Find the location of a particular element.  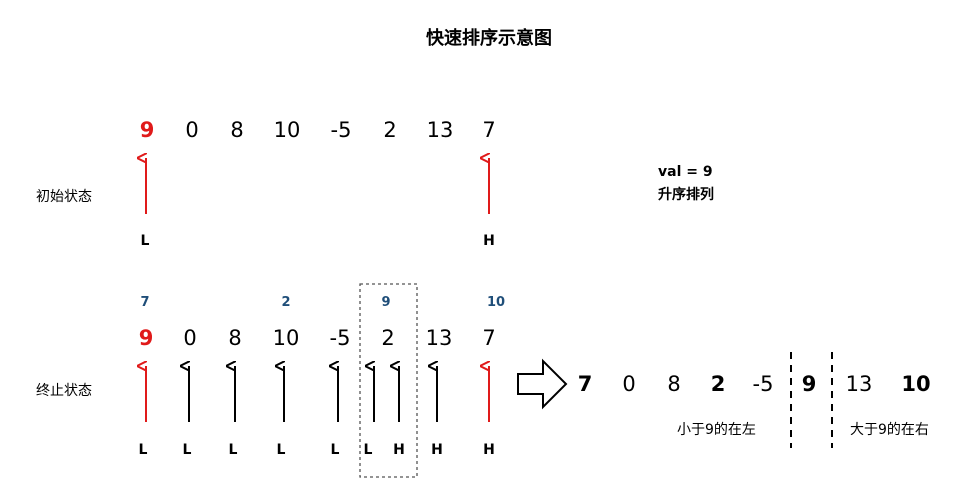

highlight-box is located at coordinates (388, 380).